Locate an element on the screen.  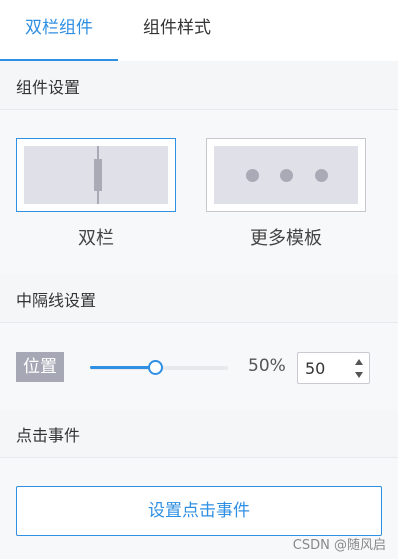
position-label: 位置 is located at coordinates (40, 367).